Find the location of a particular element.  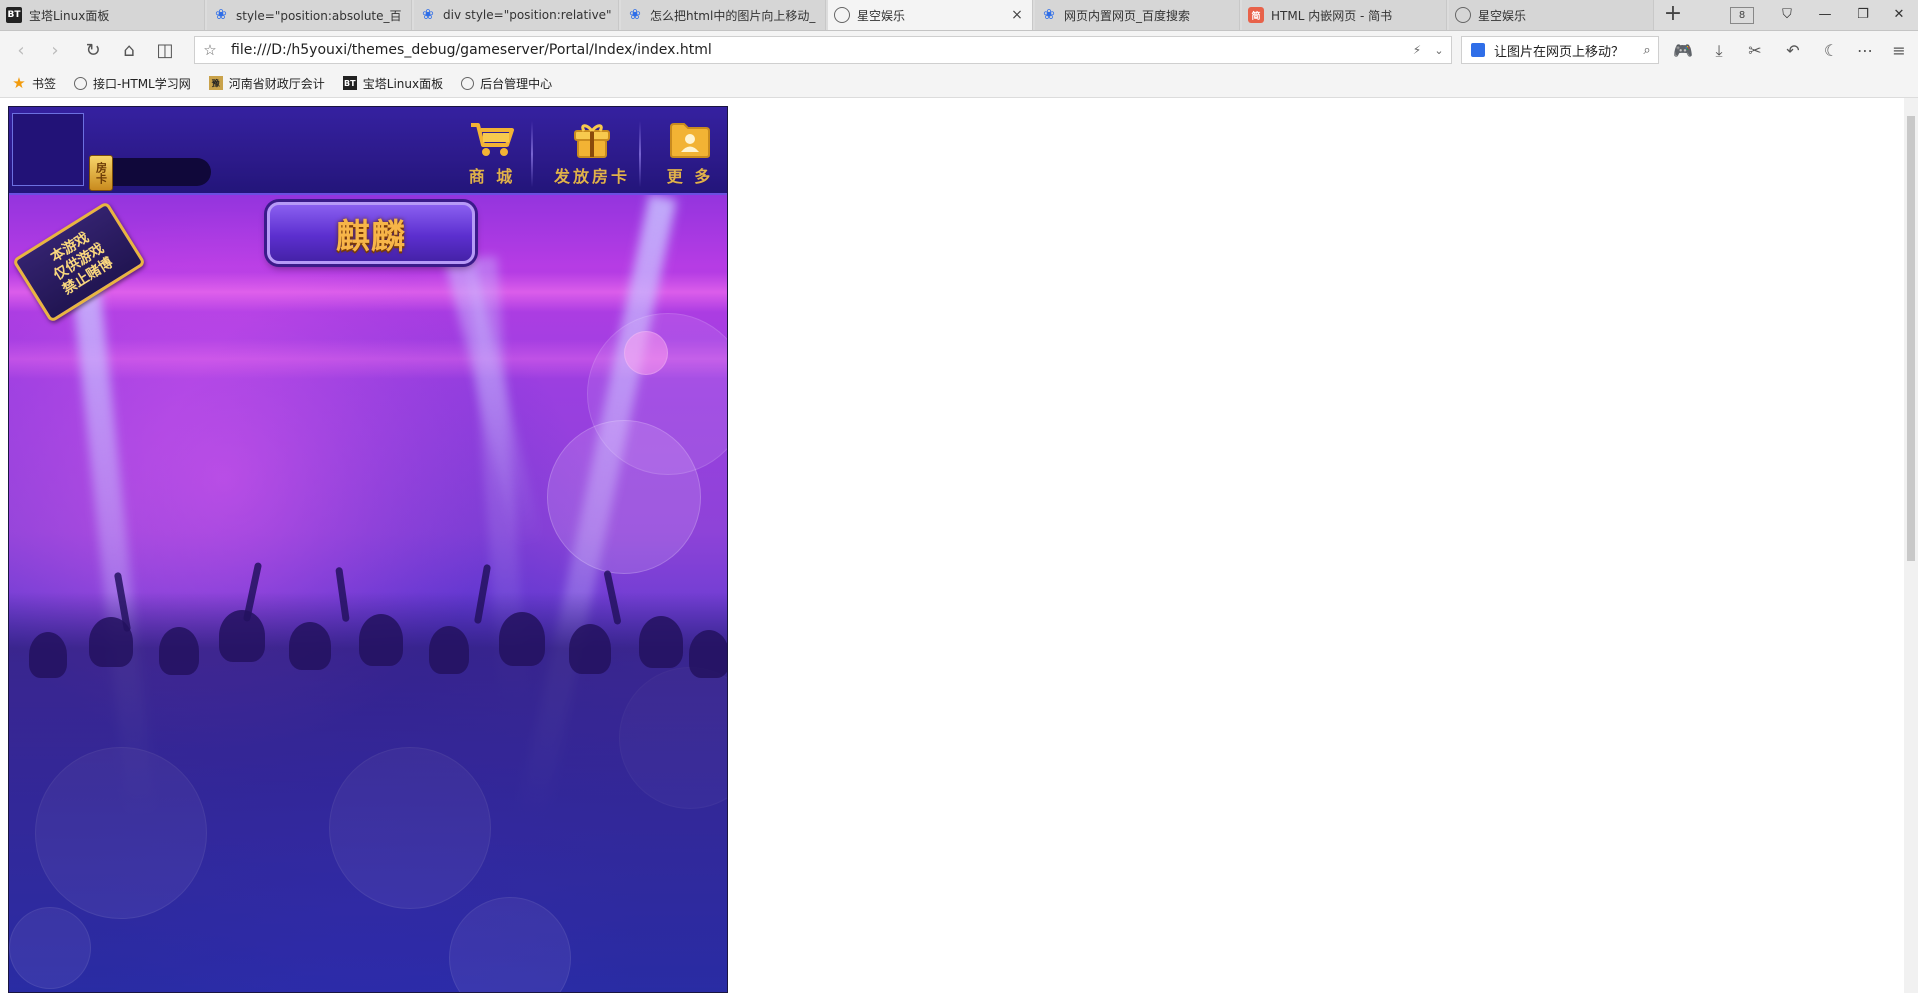

tab-5: ❀ 网页内置网页_百度搜索 is located at coordinates (1137, 15).